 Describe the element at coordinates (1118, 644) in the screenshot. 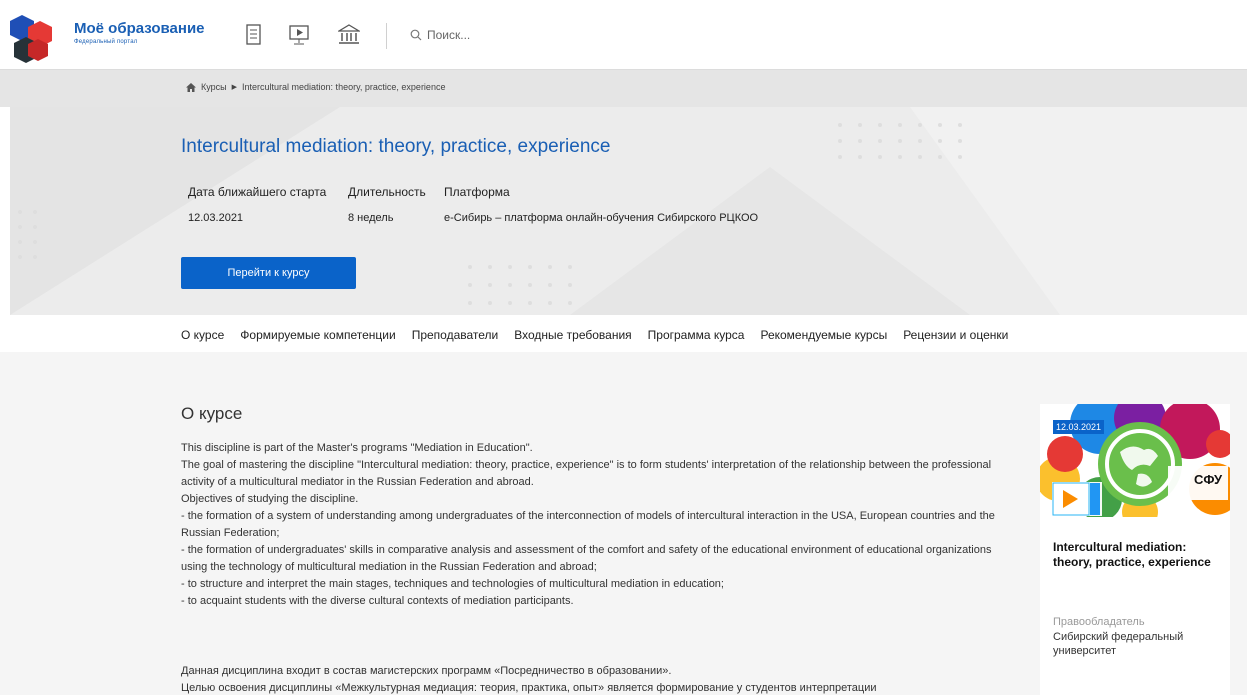

I see `owner-value: Сибирский федеральный университет` at that location.